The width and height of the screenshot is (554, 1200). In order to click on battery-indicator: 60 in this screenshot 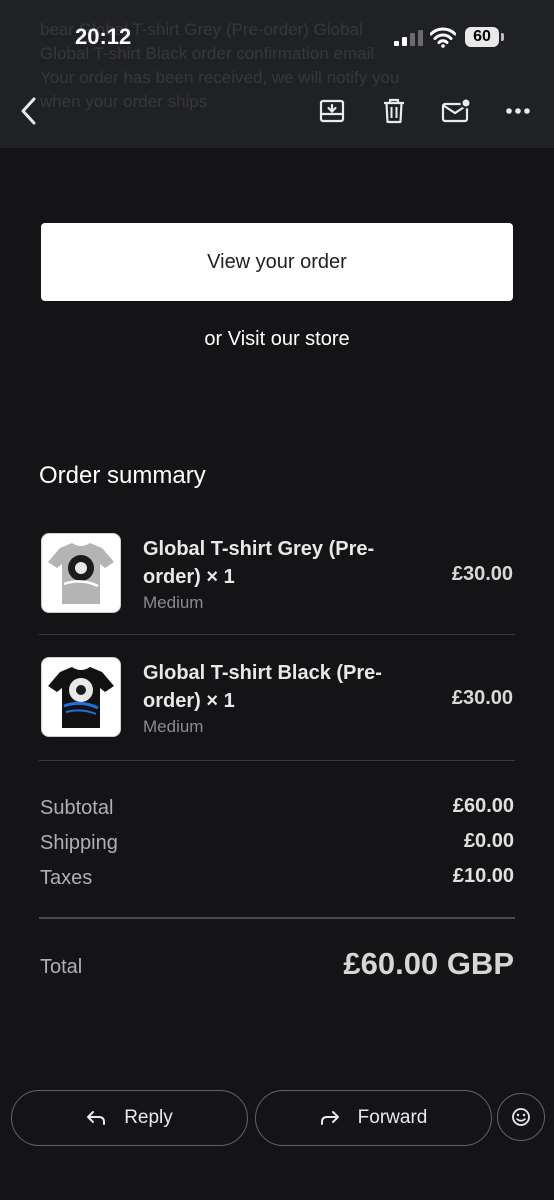, I will do `click(482, 37)`.